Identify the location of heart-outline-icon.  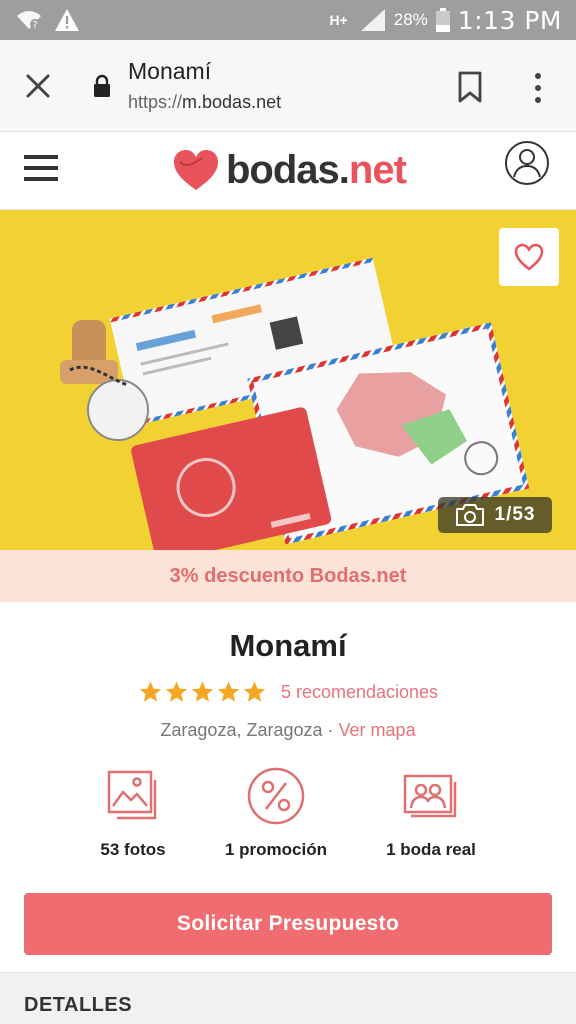
(529, 257).